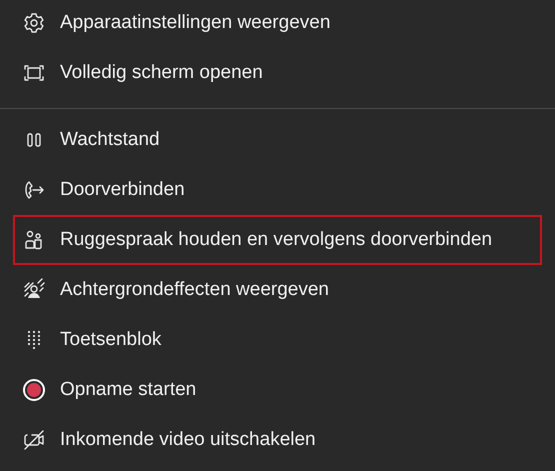 The height and width of the screenshot is (471, 555). What do you see at coordinates (34, 390) in the screenshot?
I see `record-icon` at bounding box center [34, 390].